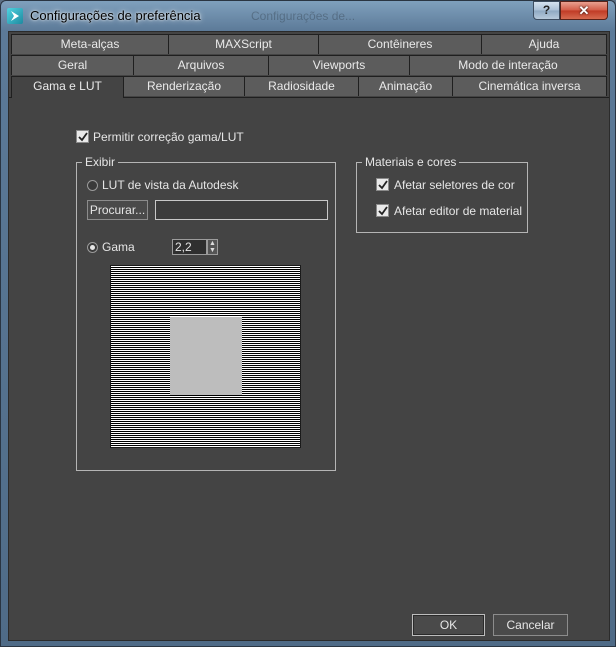  I want to click on tab-animacao: Animação, so click(405, 86).